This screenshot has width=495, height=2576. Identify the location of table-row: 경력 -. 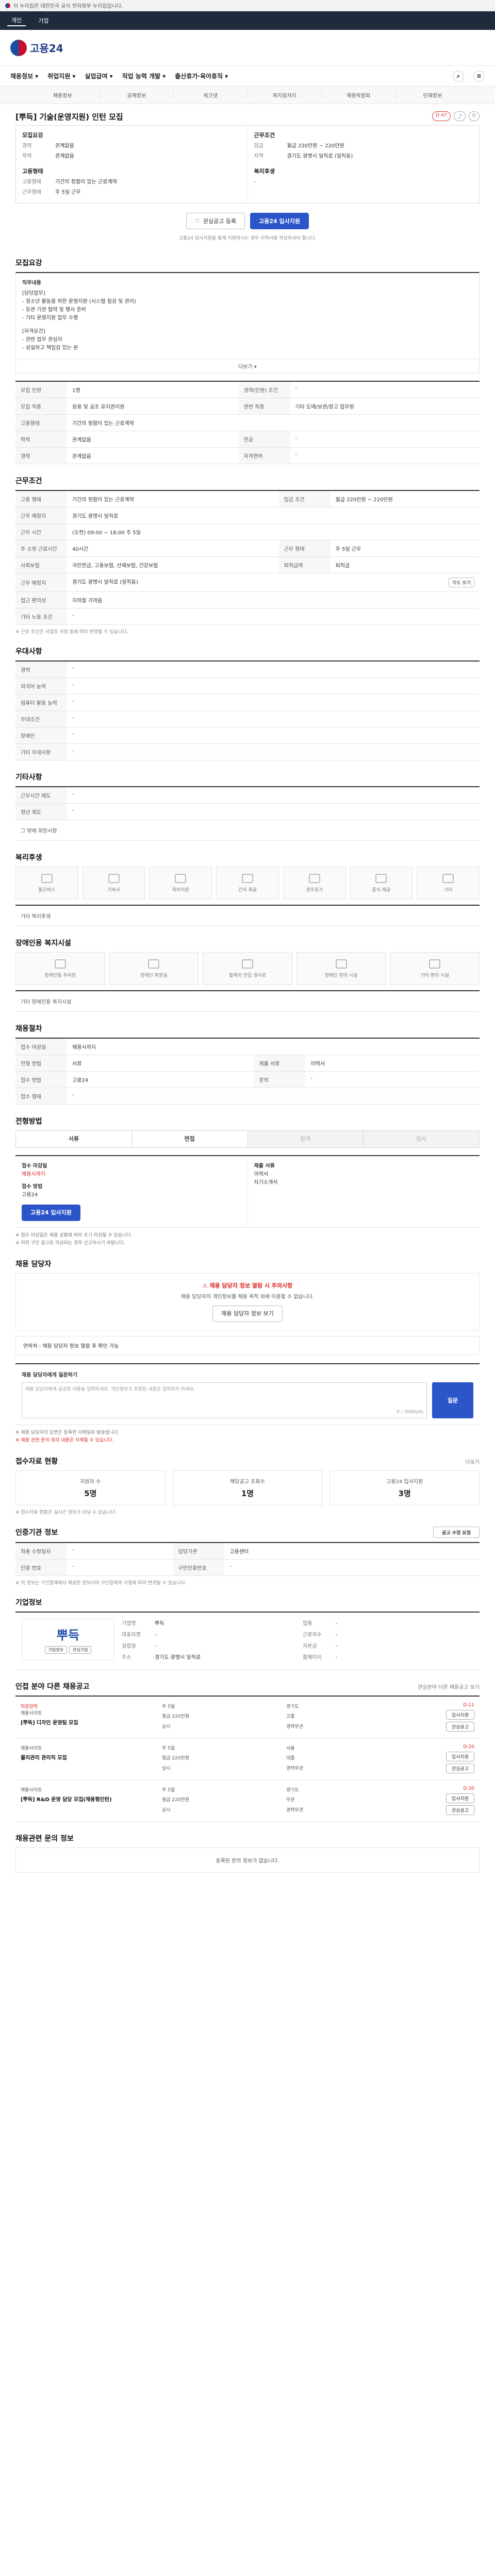
(247, 669).